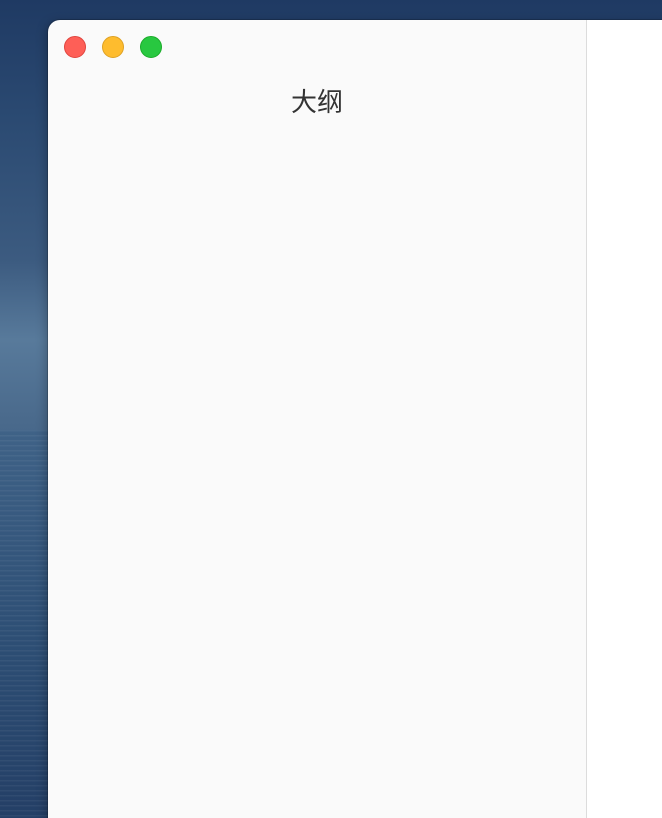  What do you see at coordinates (624, 419) in the screenshot?
I see `editor-content-area` at bounding box center [624, 419].